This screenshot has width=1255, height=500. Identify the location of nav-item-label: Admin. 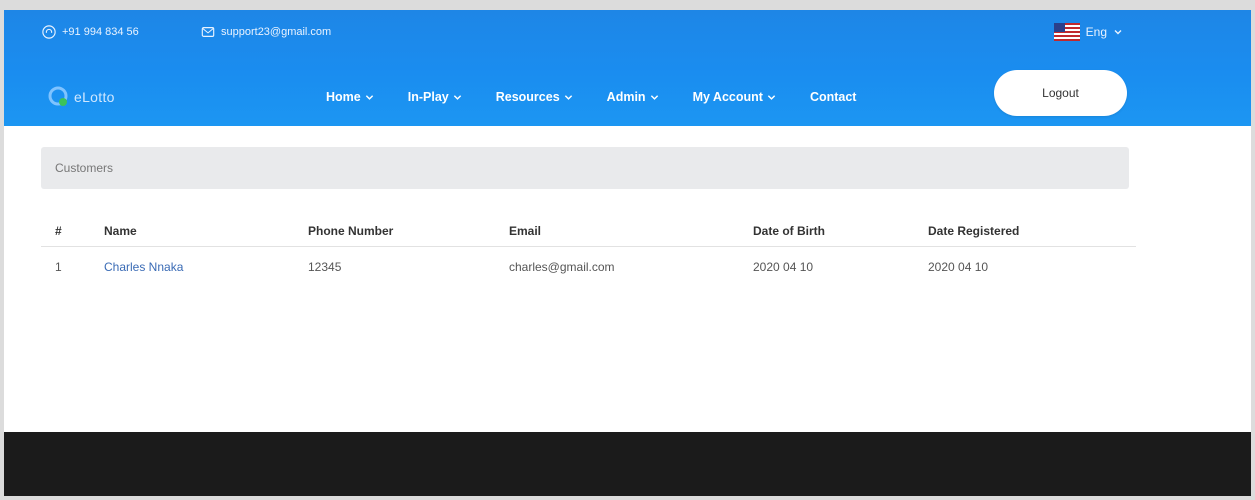
(626, 97).